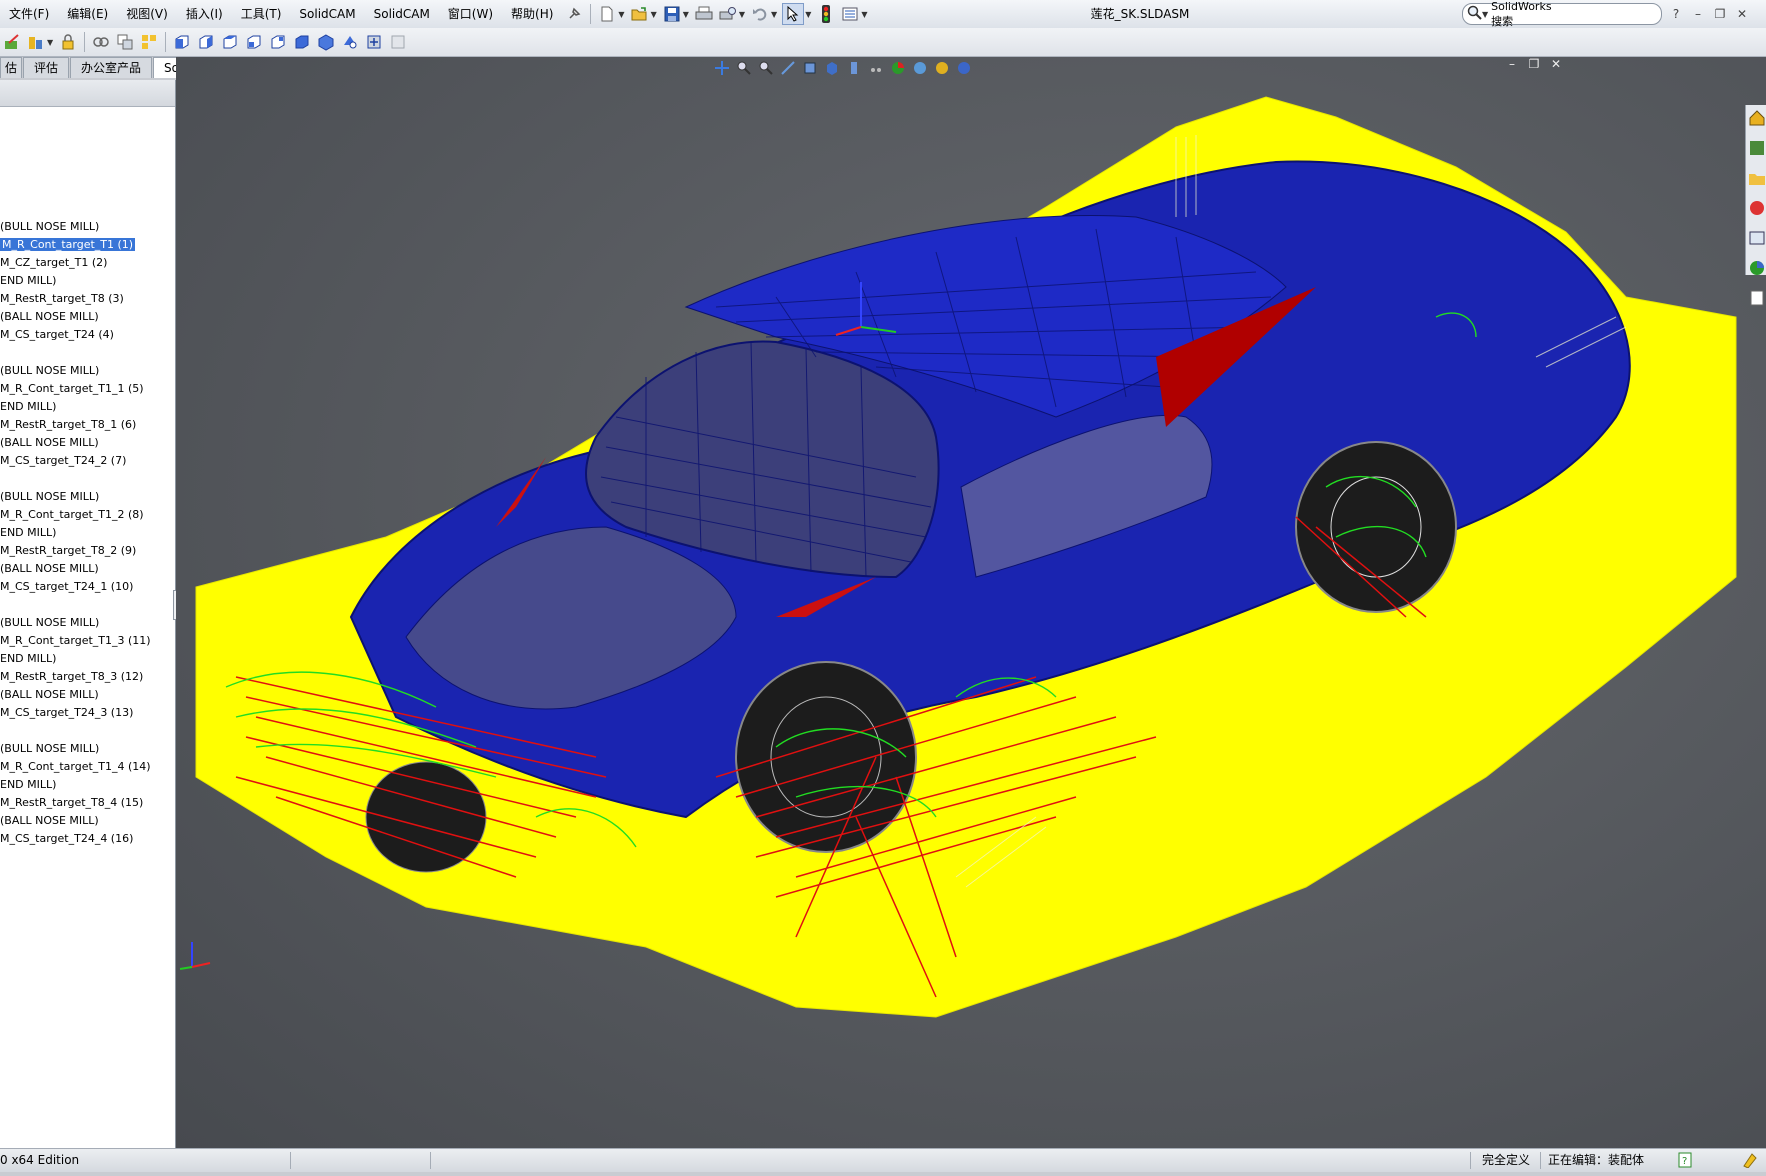 This screenshot has width=1766, height=1176. I want to click on file-explorer-icon, so click(1757, 178).